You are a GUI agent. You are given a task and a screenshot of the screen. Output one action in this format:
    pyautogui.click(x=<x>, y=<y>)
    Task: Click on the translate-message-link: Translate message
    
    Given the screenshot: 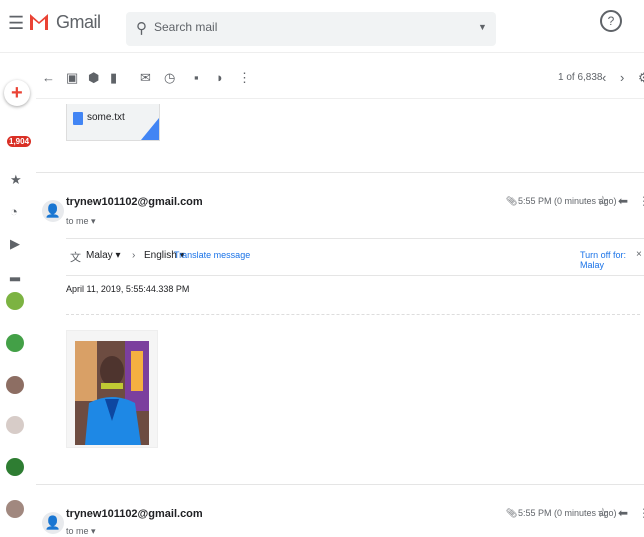 What is the action you would take?
    pyautogui.click(x=212, y=255)
    